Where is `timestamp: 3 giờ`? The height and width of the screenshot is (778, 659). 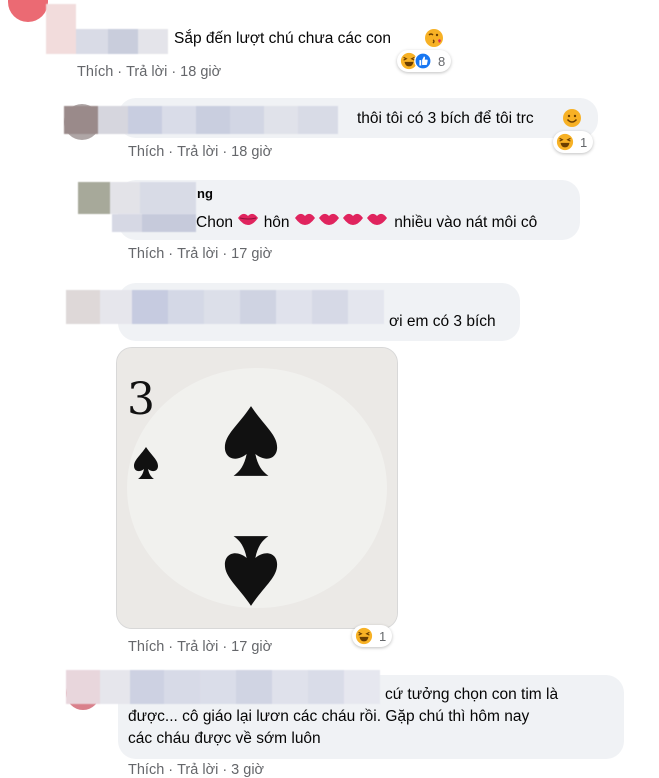
timestamp: 3 giờ is located at coordinates (247, 770).